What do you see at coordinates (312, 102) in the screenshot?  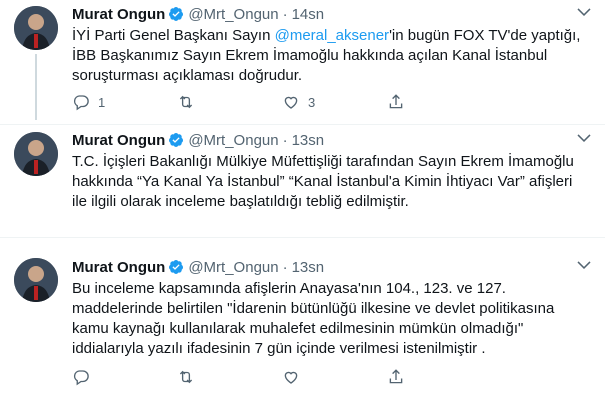 I see `like-count: 3` at bounding box center [312, 102].